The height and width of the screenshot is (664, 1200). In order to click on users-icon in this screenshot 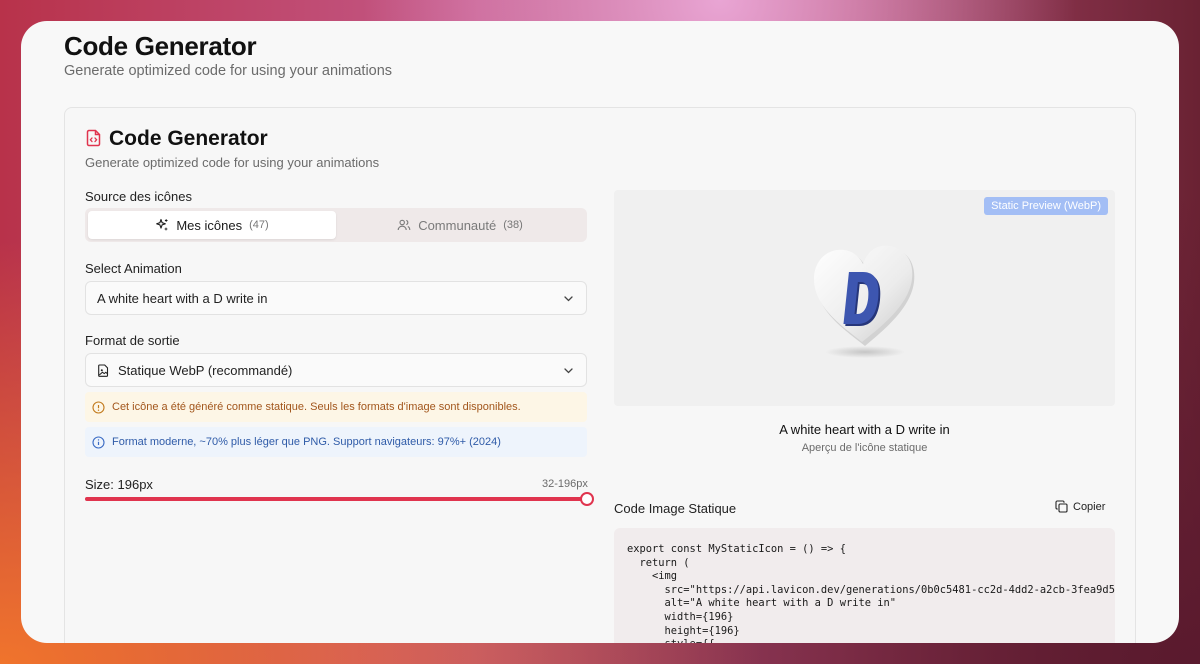, I will do `click(404, 225)`.